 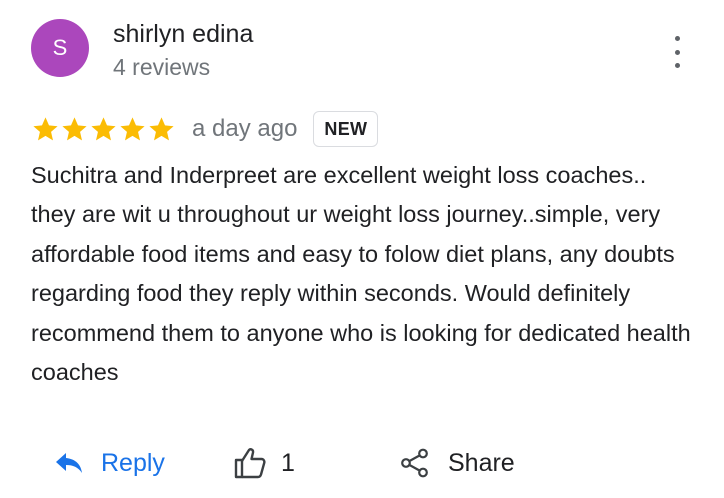 I want to click on star-rating, so click(x=103, y=129).